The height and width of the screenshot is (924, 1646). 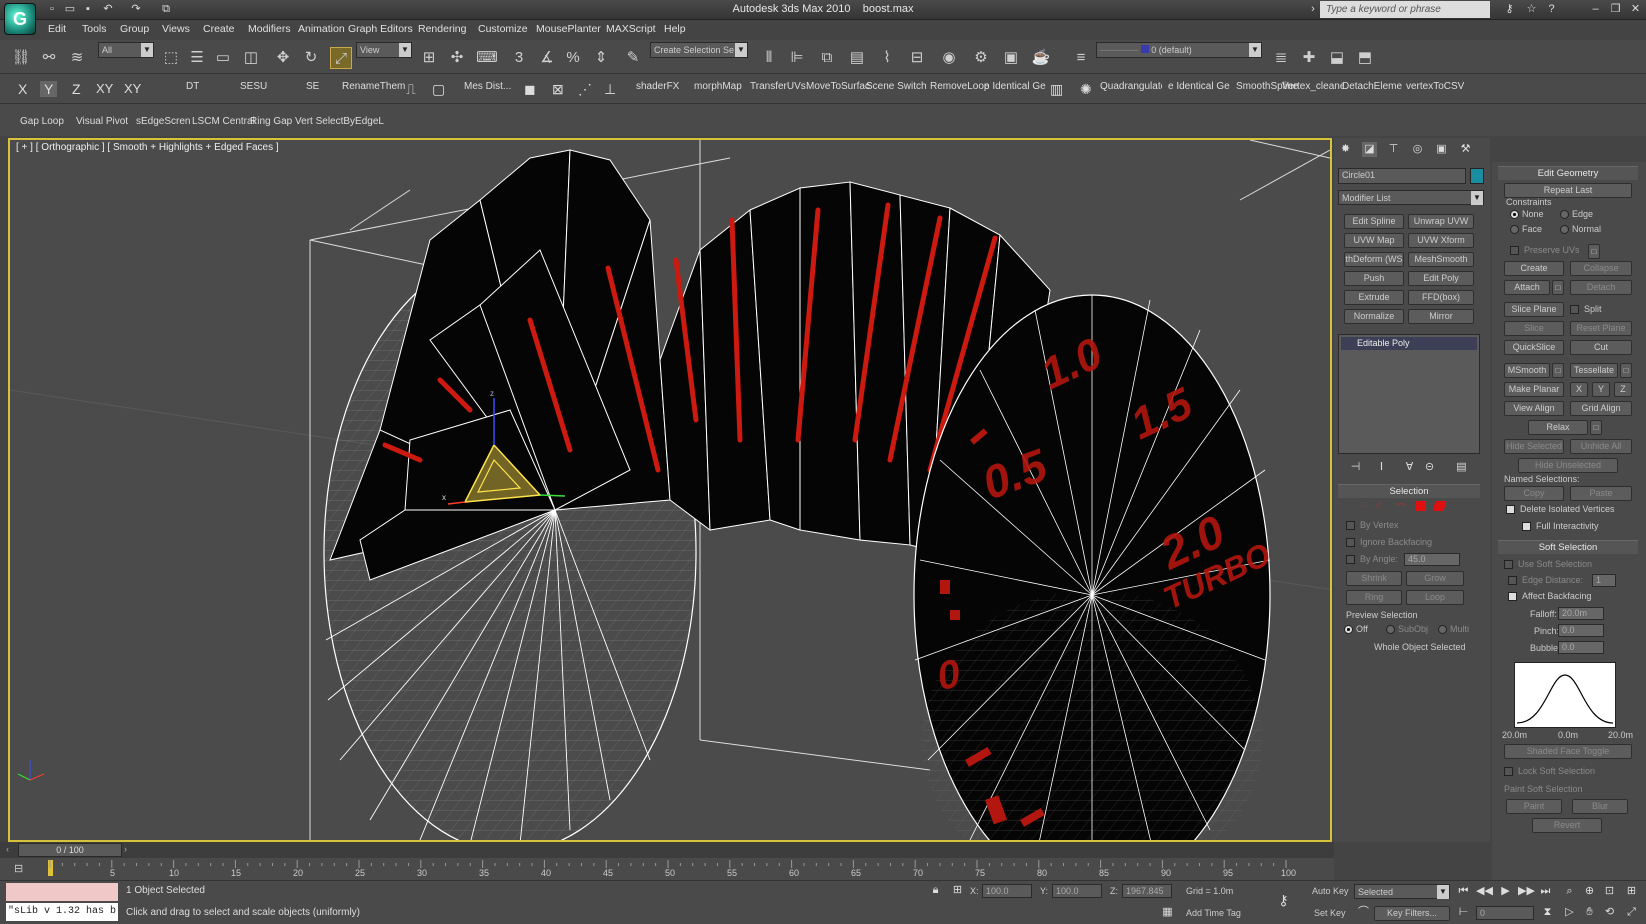 I want to click on current-frame-field: 0, so click(x=1505, y=913).